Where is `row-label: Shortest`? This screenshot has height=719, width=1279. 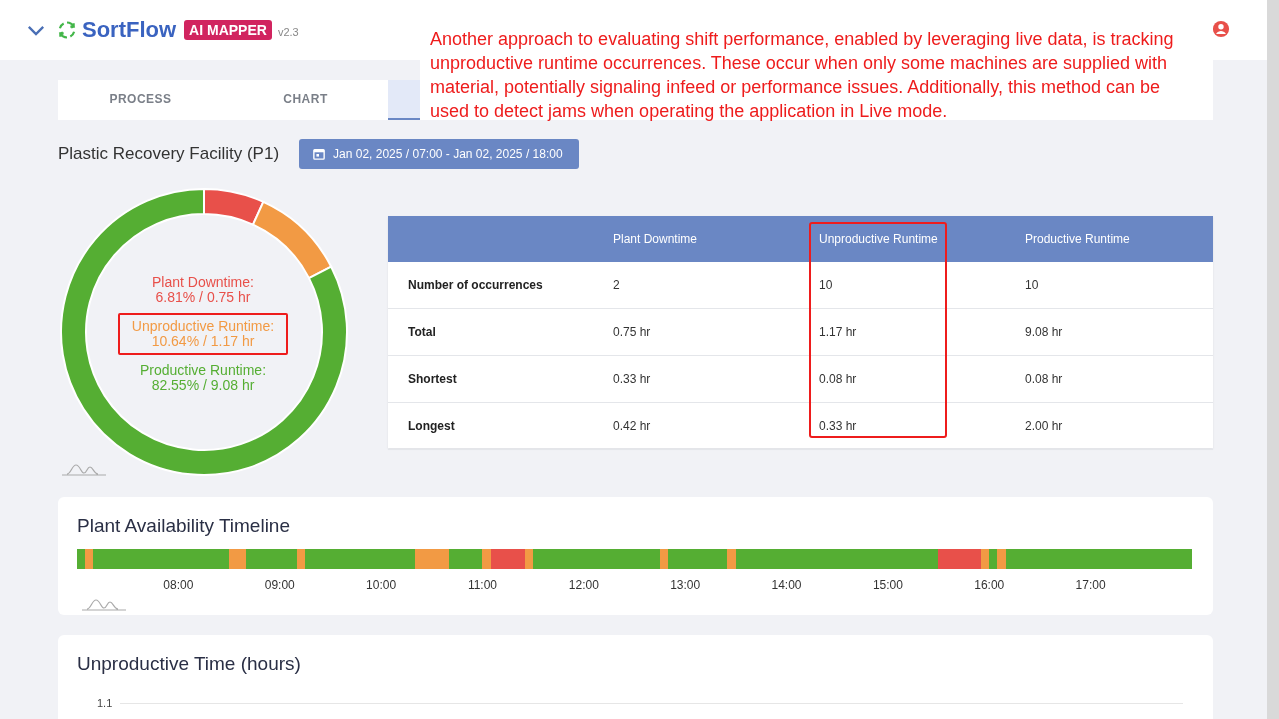 row-label: Shortest is located at coordinates (432, 379).